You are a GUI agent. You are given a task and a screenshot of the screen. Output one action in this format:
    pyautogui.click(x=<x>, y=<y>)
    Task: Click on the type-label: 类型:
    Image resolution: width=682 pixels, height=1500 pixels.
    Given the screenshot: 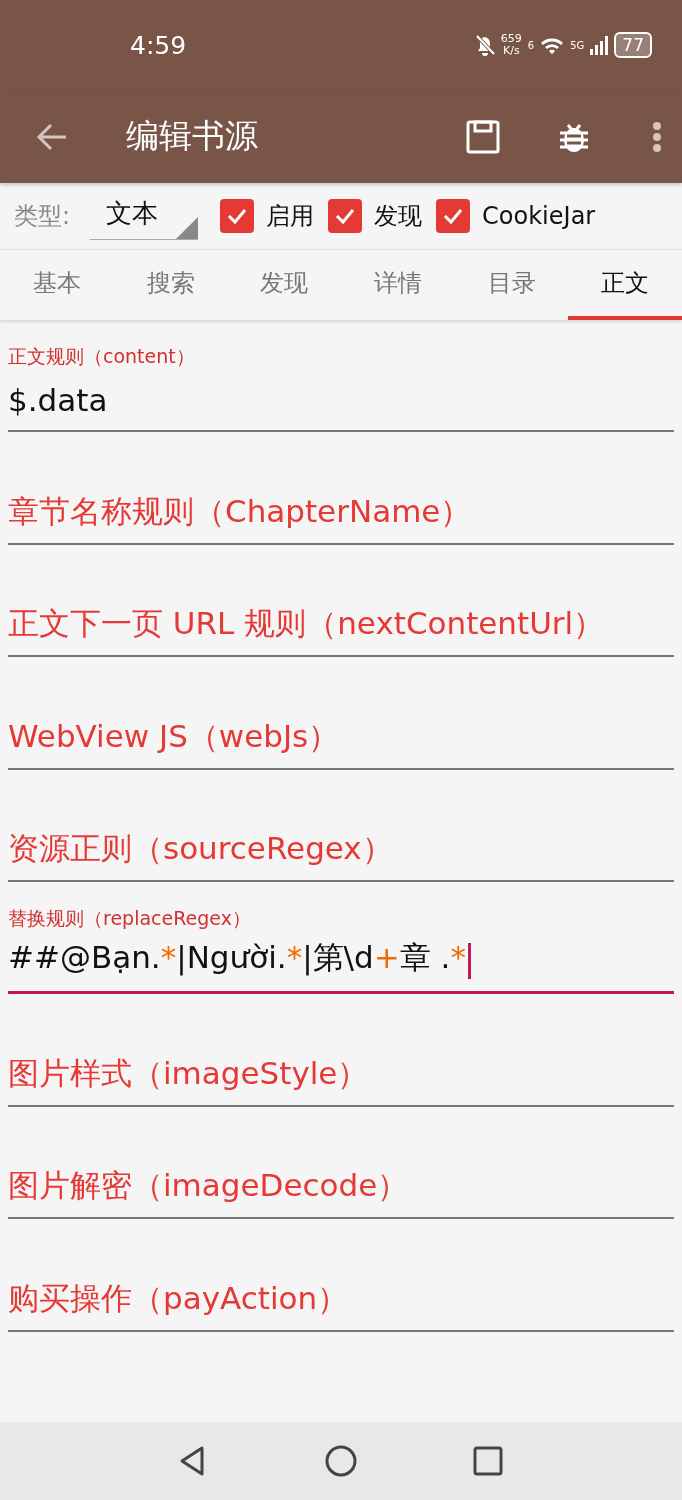 What is the action you would take?
    pyautogui.click(x=42, y=216)
    